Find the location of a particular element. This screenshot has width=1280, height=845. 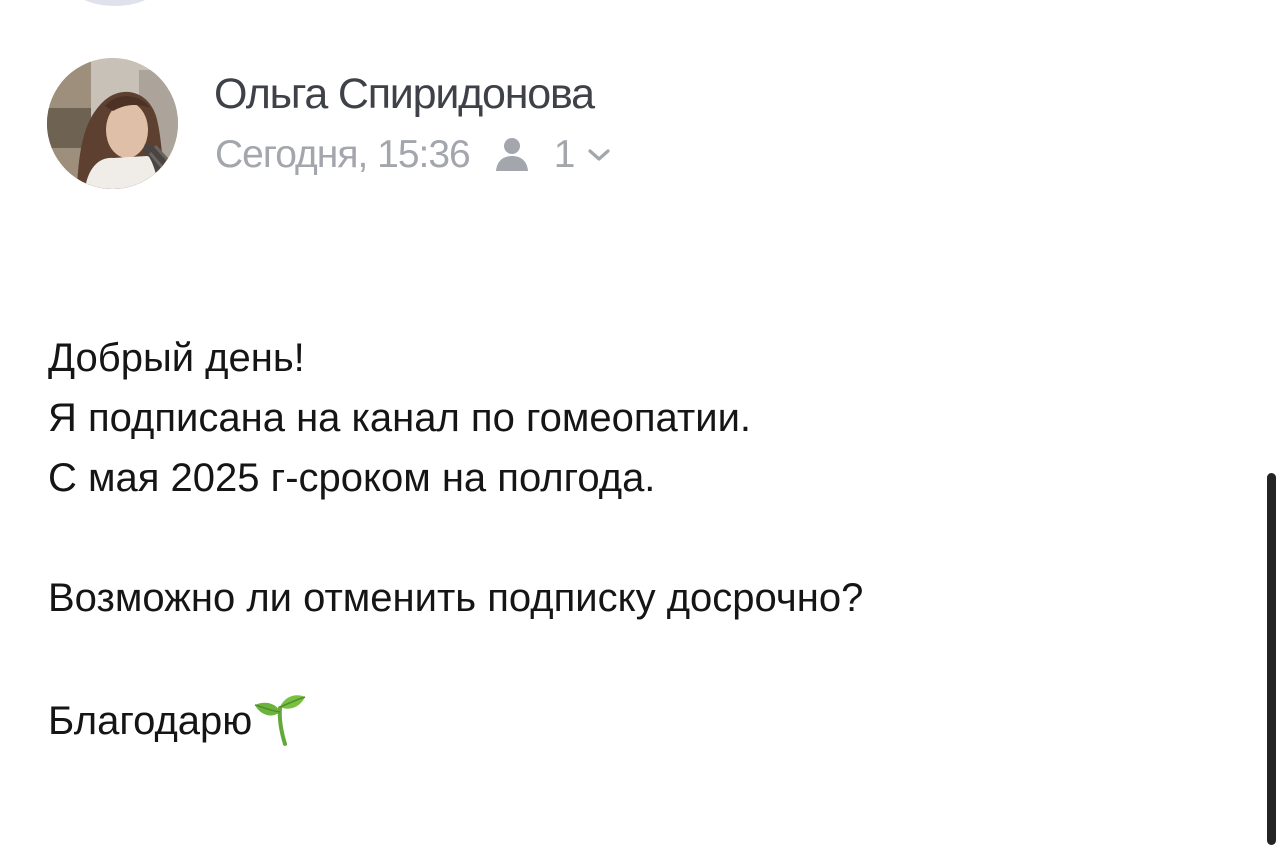

message-header: Ольга Спиридонова Сегодня, 15:36 1 is located at coordinates (447, 124).